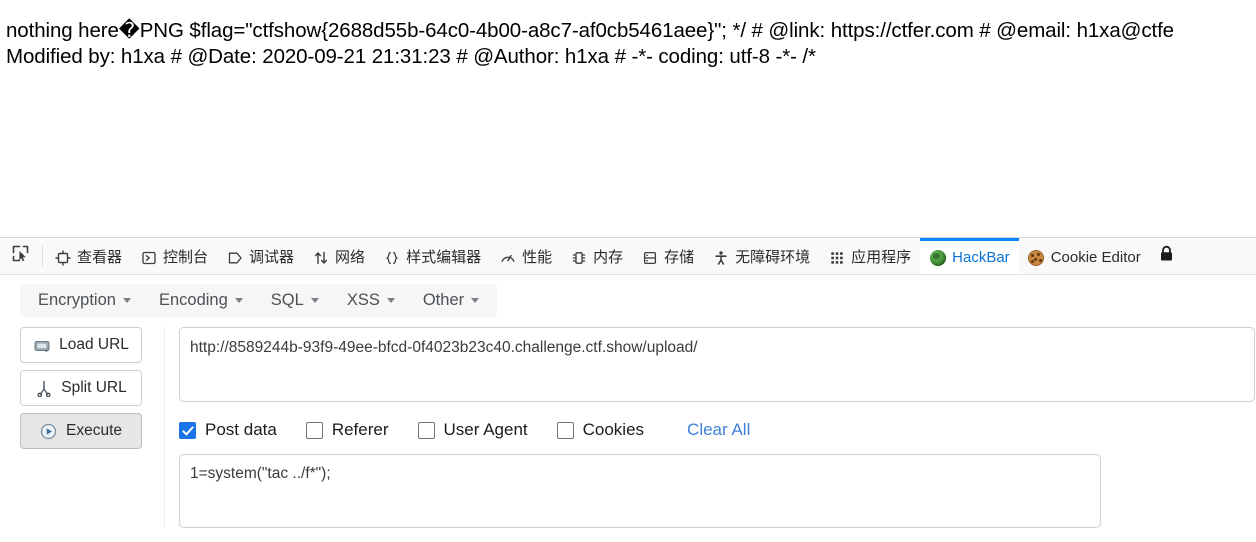 Image resolution: width=1256 pixels, height=542 pixels. What do you see at coordinates (426, 430) in the screenshot?
I see `user-agent-checkbox` at bounding box center [426, 430].